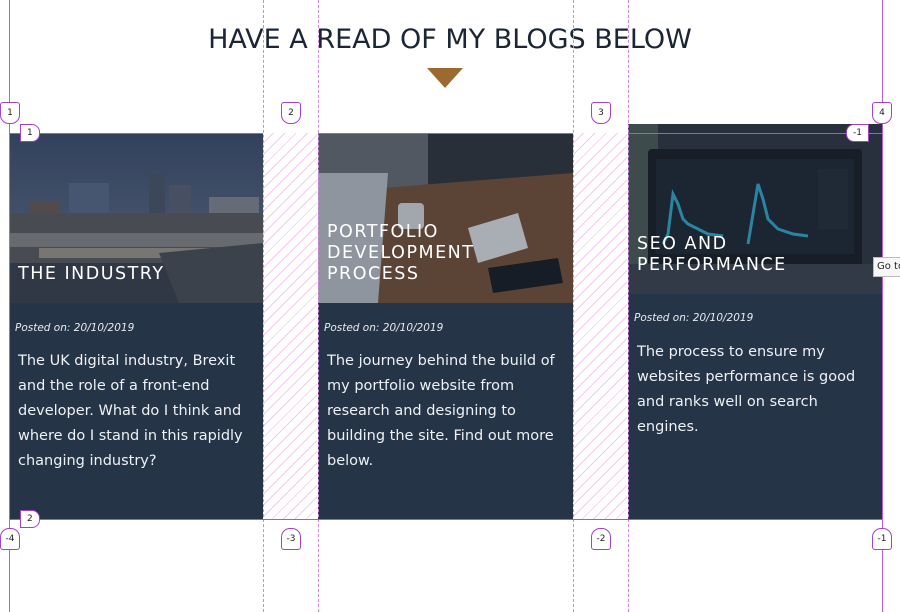 The image size is (900, 612). I want to click on grid-column-marker: -4, so click(10, 539).